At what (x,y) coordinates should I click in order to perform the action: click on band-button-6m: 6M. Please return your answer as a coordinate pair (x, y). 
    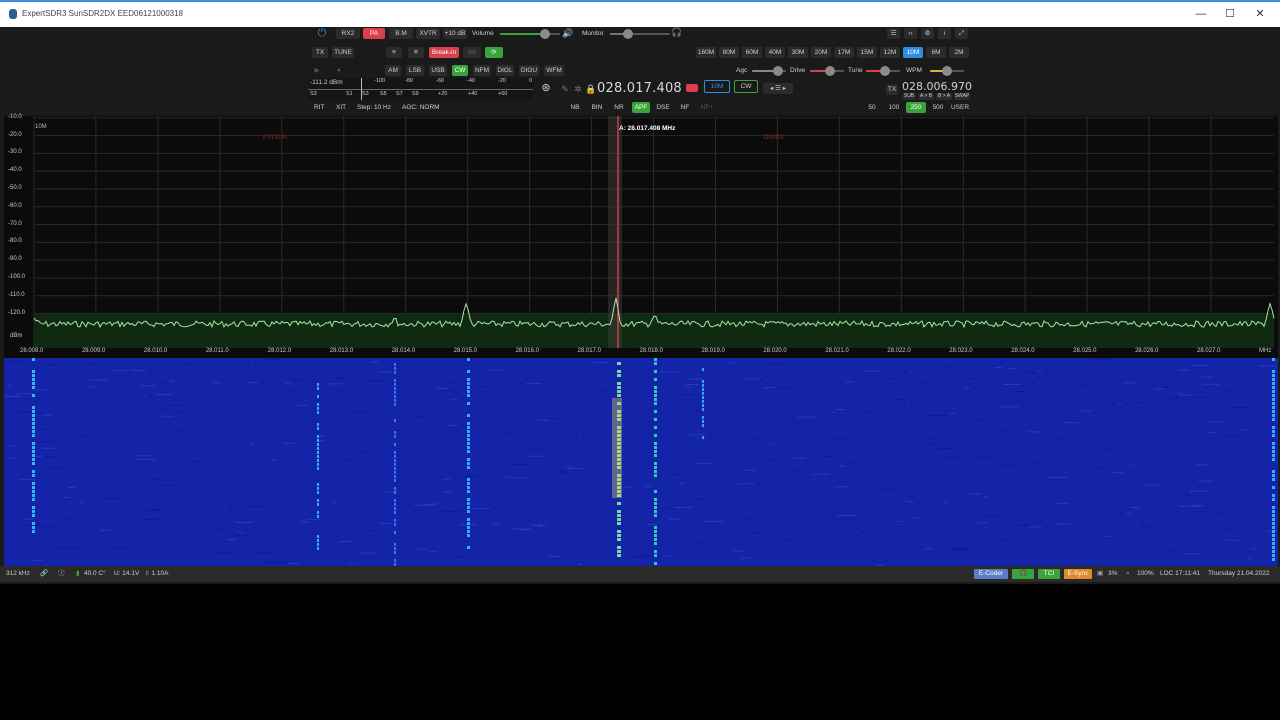
    Looking at the image, I should click on (936, 52).